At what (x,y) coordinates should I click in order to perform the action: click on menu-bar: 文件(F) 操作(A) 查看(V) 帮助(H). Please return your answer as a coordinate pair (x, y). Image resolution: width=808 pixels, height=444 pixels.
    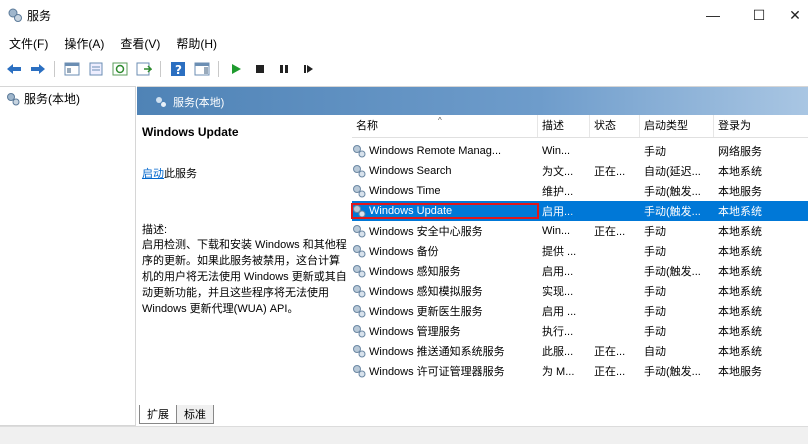
    Looking at the image, I should click on (112, 44).